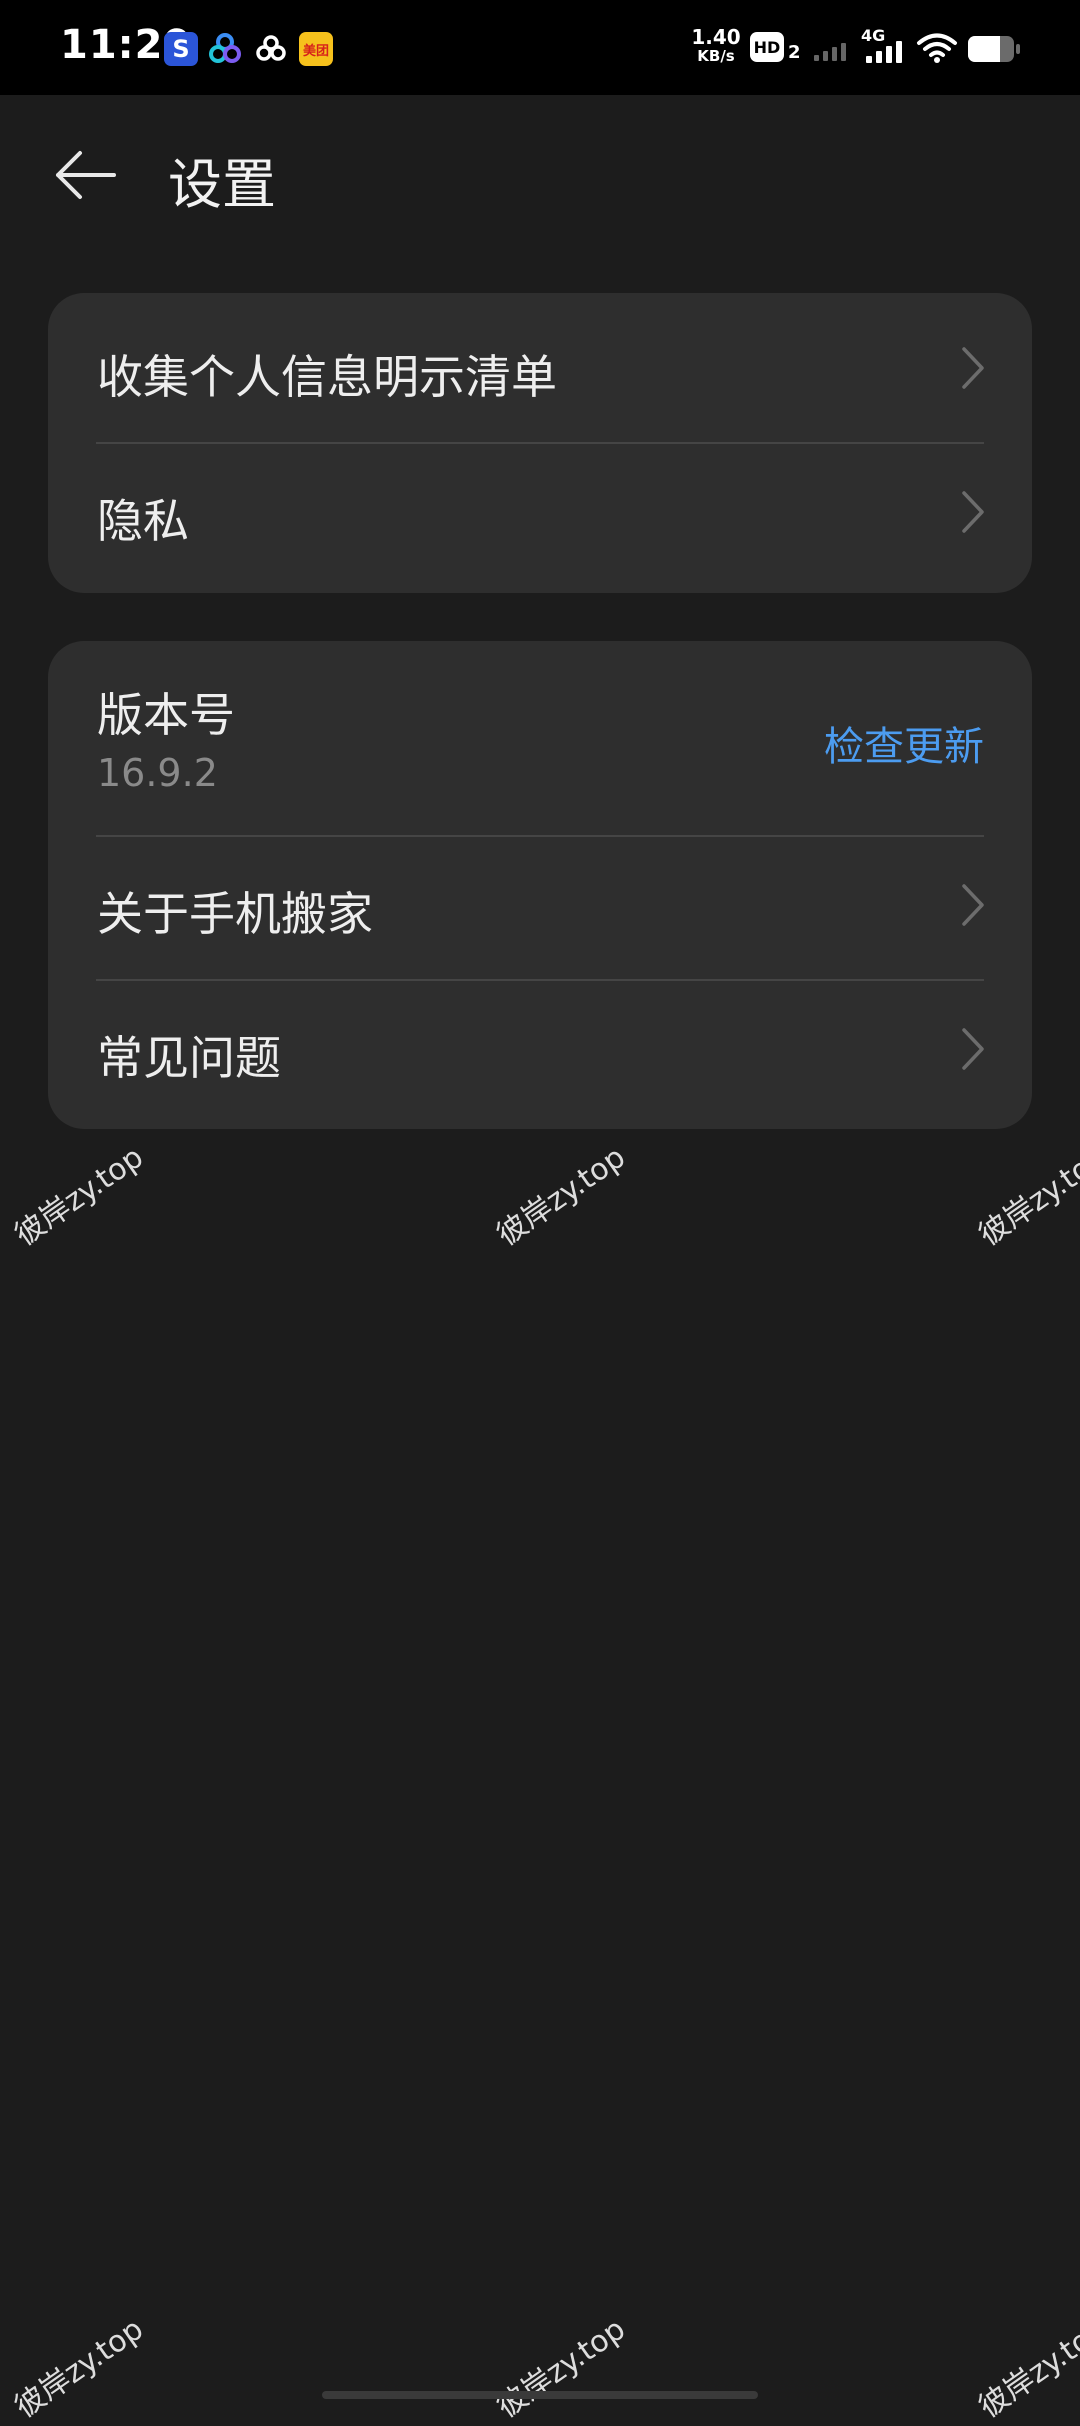  Describe the element at coordinates (271, 49) in the screenshot. I see `notification-app-icon-rings` at that location.